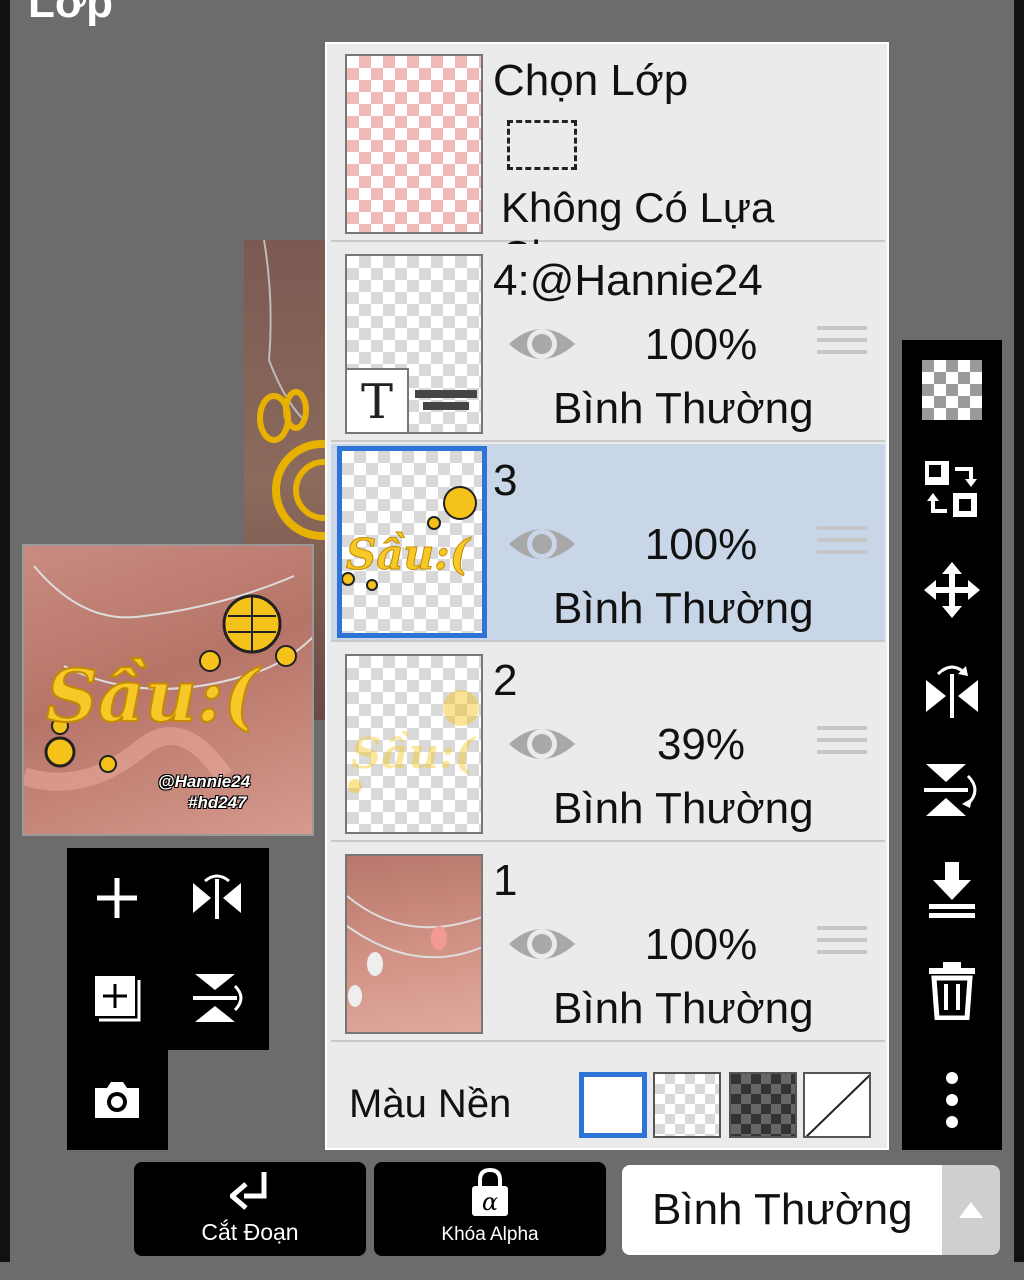 The height and width of the screenshot is (1280, 1024). What do you see at coordinates (608, 743) in the screenshot?
I see `layer-row: Sầu:( 2 39% Bình Thường` at bounding box center [608, 743].